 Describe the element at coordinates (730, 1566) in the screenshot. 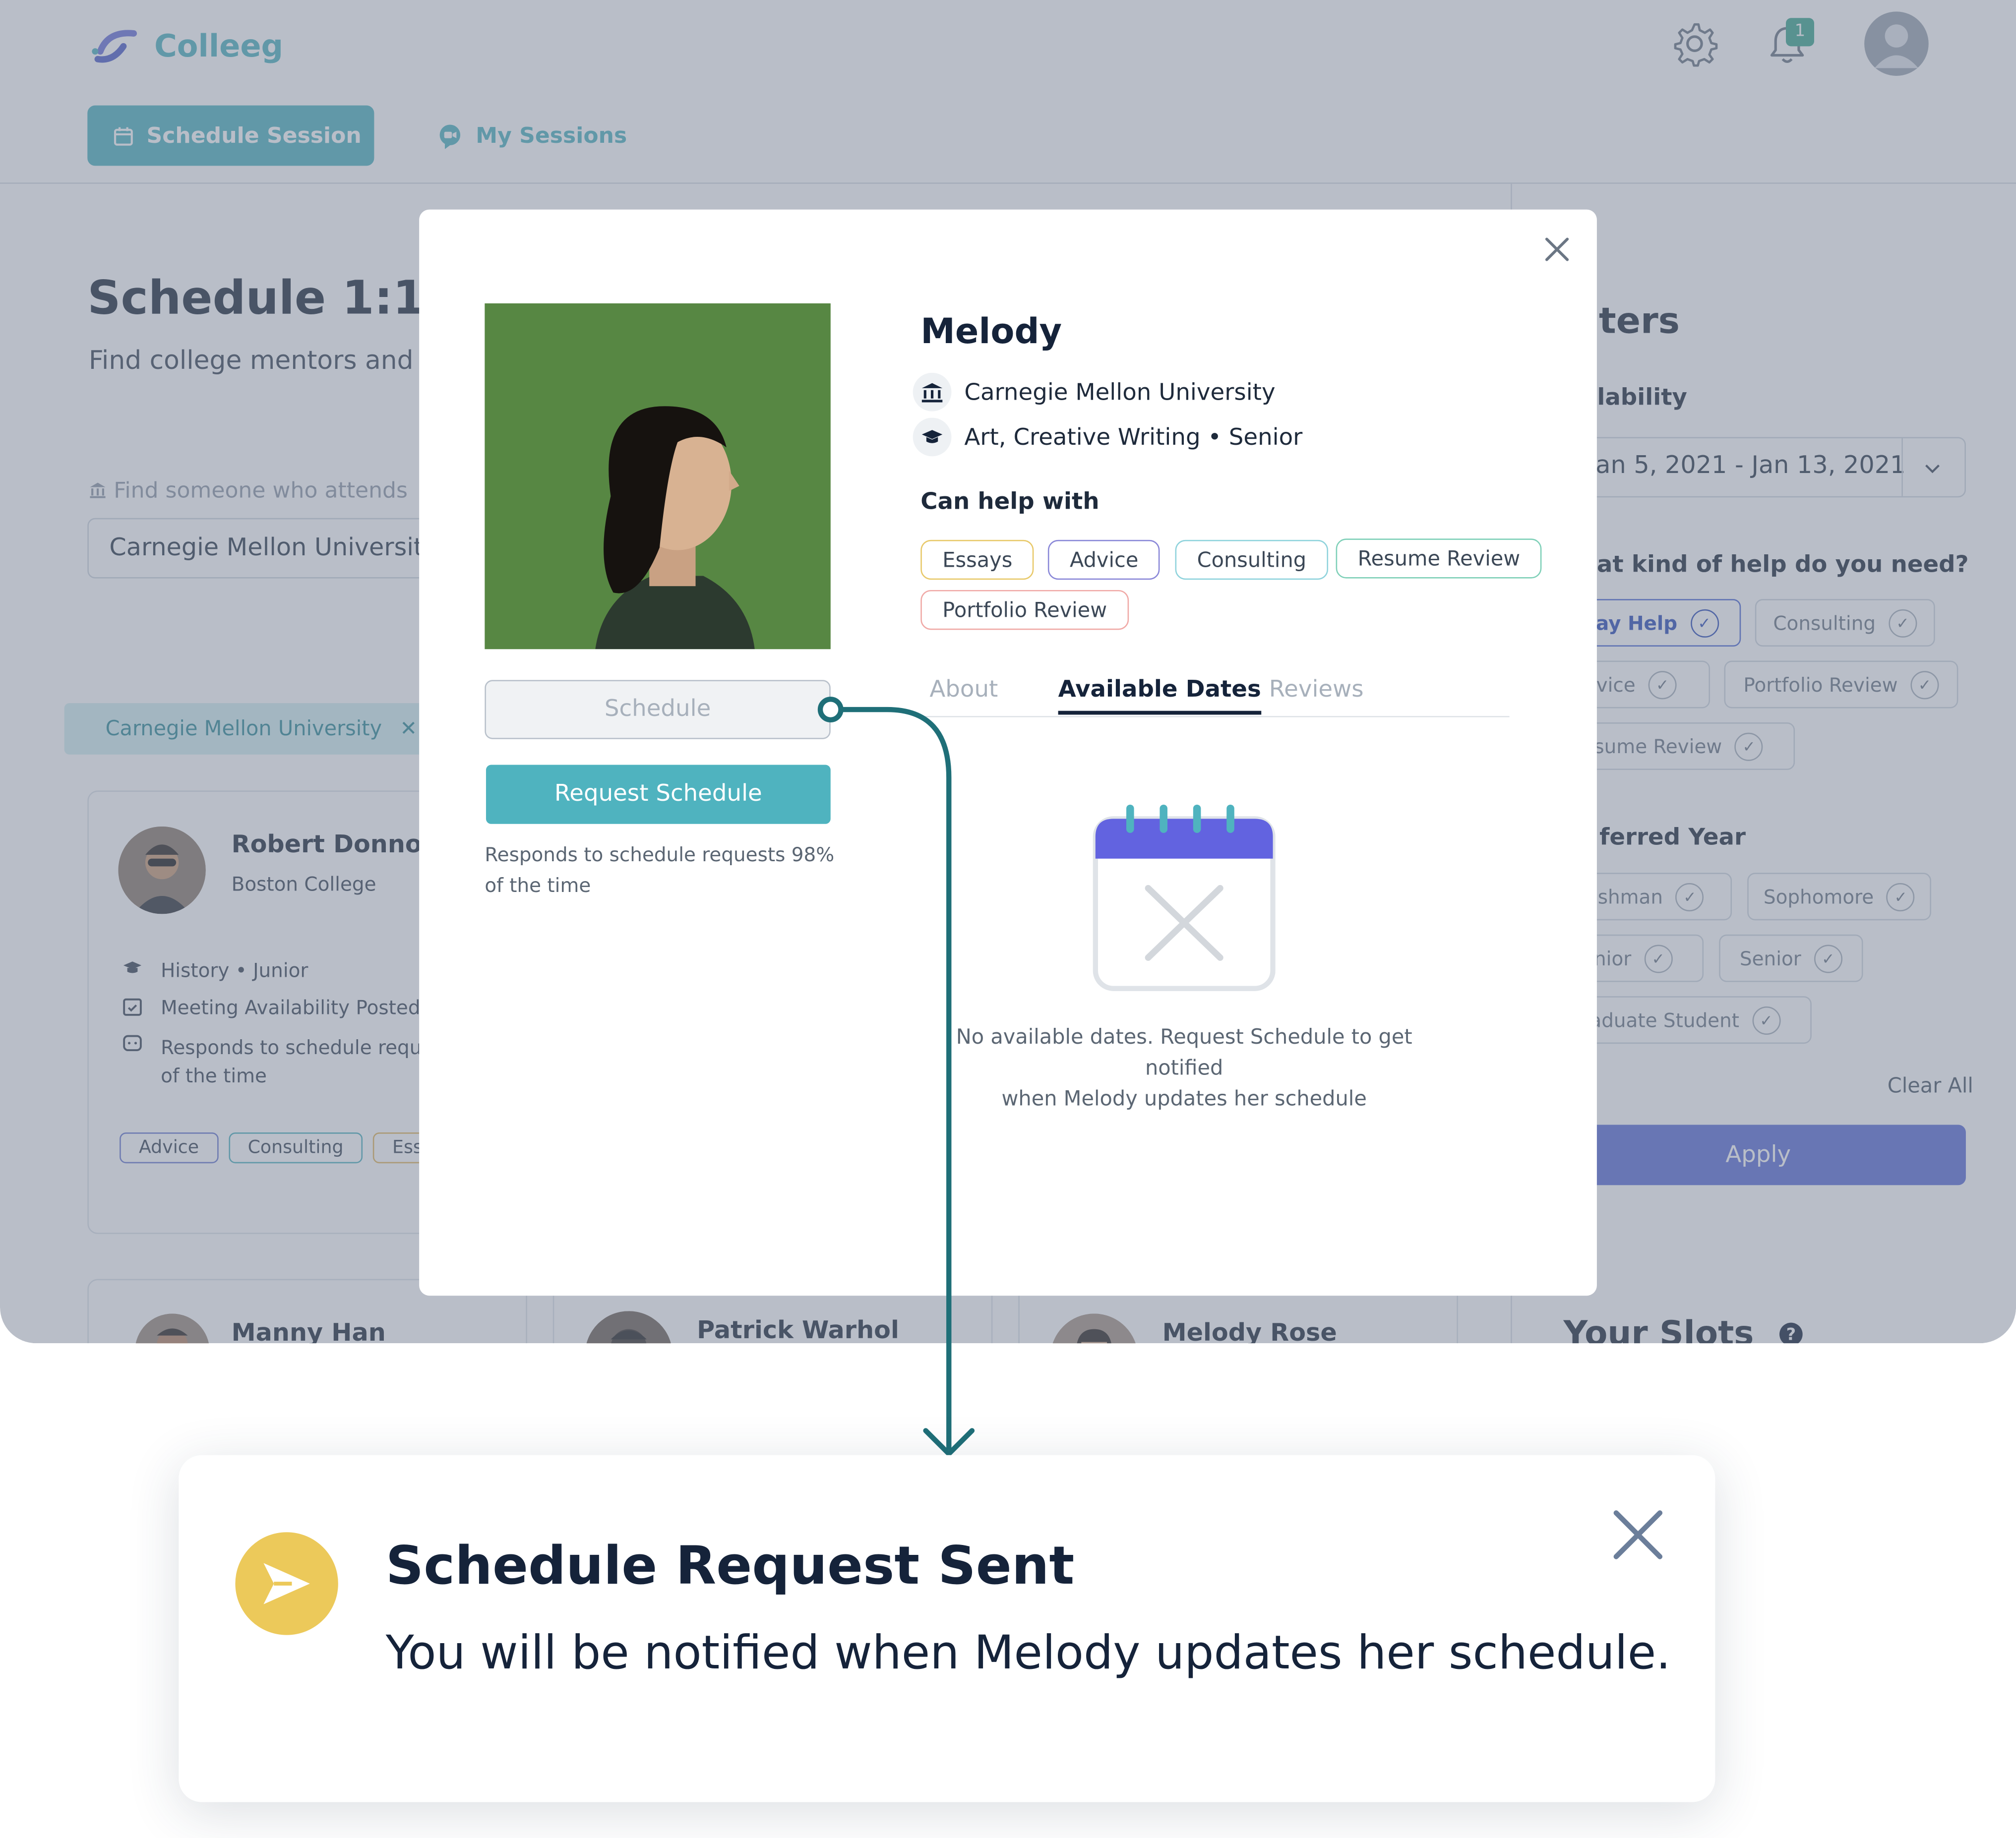

I see `toast-title: Schedule Request Sent` at that location.